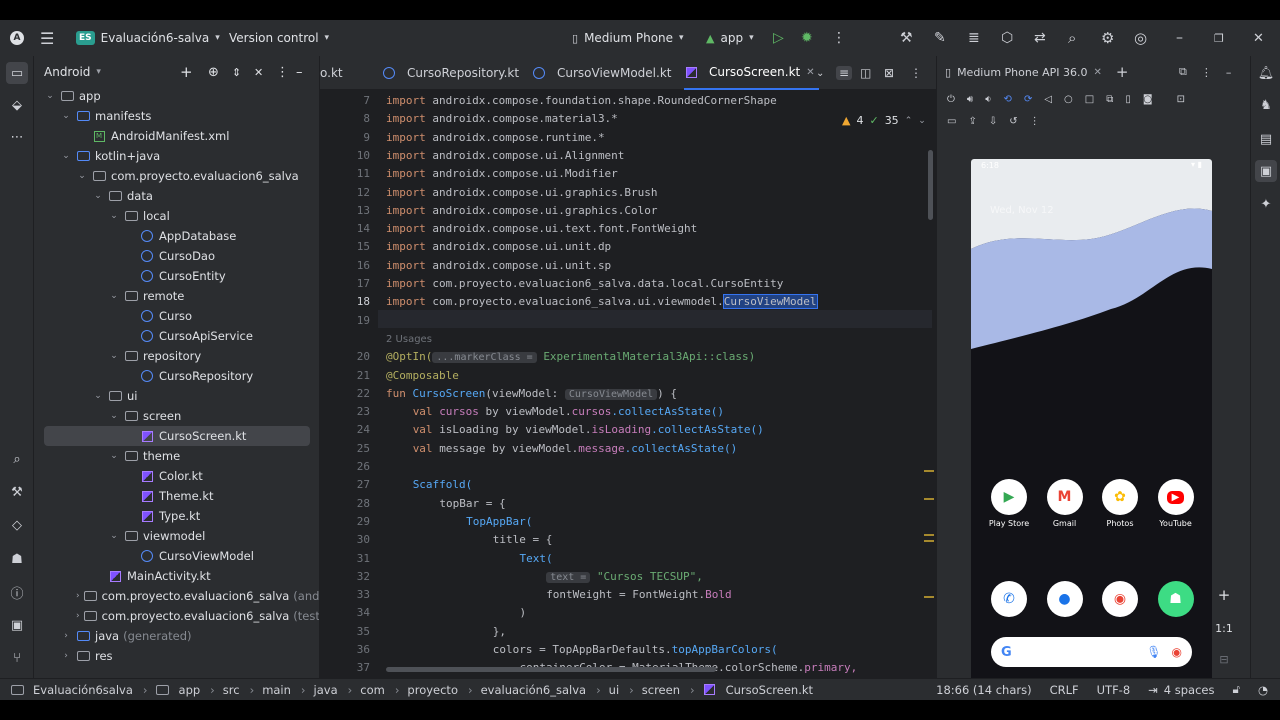 The image size is (1280, 720). Describe the element at coordinates (17, 459) in the screenshot. I see `find-tool-button: ⌕` at that location.